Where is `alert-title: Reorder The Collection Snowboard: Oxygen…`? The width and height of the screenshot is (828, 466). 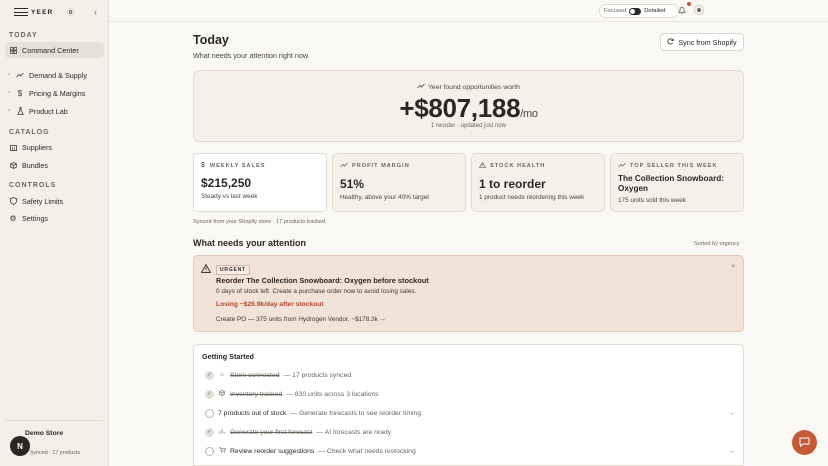
alert-title: Reorder The Collection Snowboard: Oxygen… is located at coordinates (322, 280).